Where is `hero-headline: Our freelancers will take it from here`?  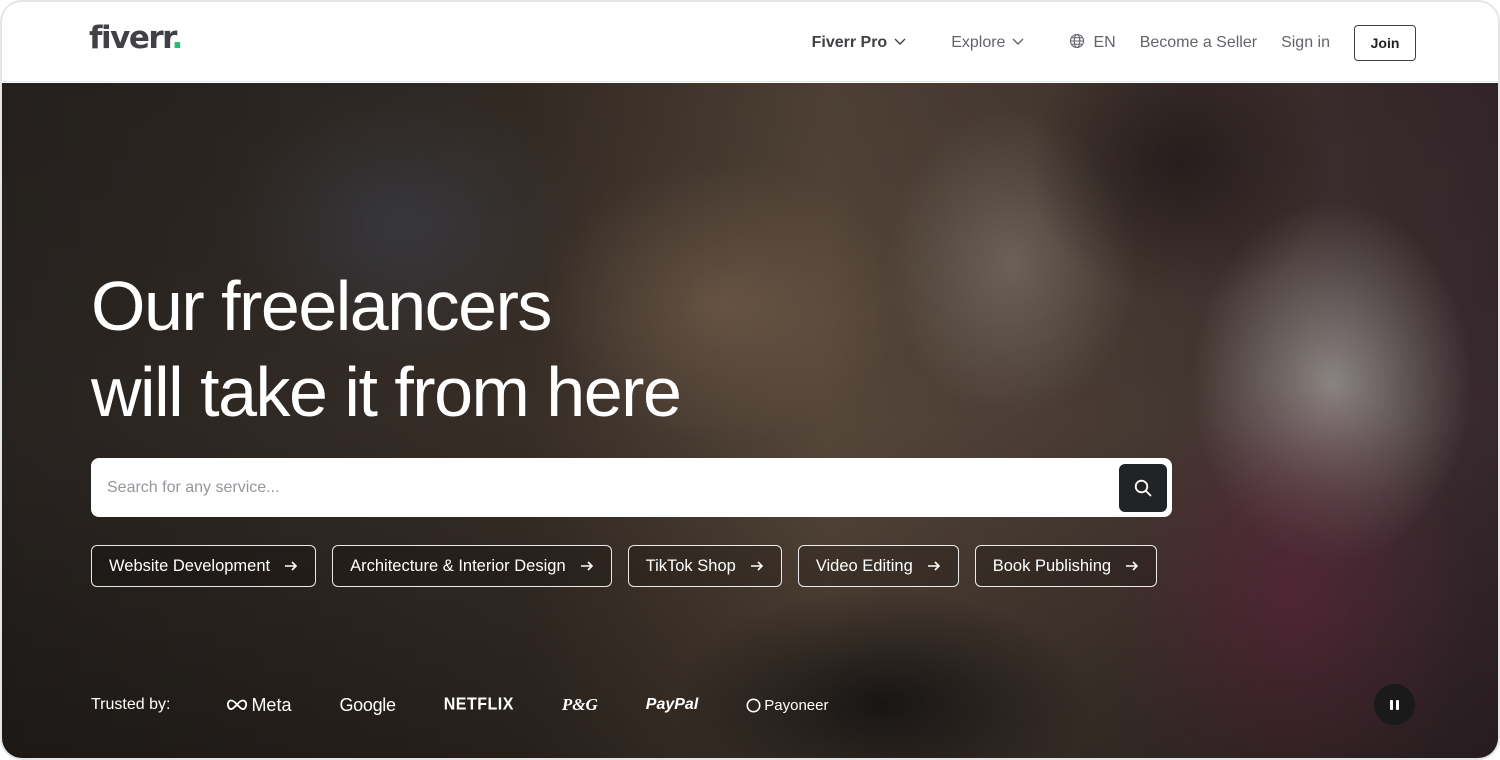 hero-headline: Our freelancers will take it from here is located at coordinates (441, 349).